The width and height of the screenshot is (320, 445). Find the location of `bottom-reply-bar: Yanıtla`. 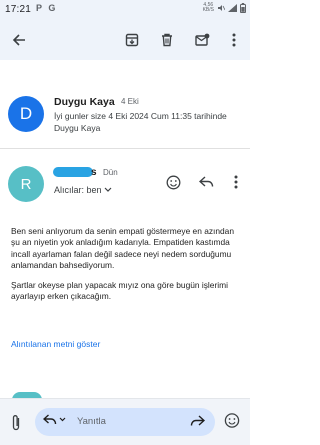

bottom-reply-bar: Yanıtla is located at coordinates (125, 421).